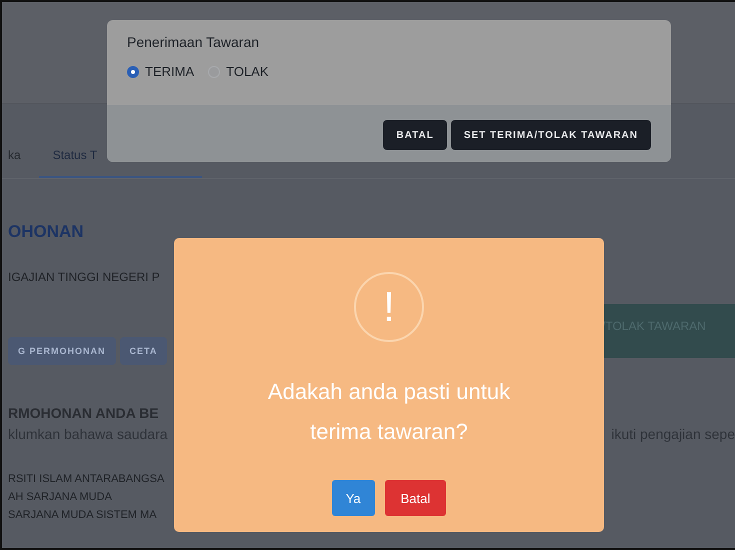  Describe the element at coordinates (169, 71) in the screenshot. I see `radio-label: TERIMA` at that location.